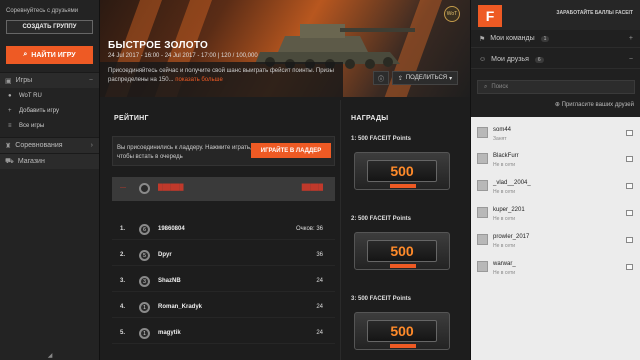 The height and width of the screenshot is (360, 640). I want to click on sidebar-item-label: Все игры, so click(32, 125).